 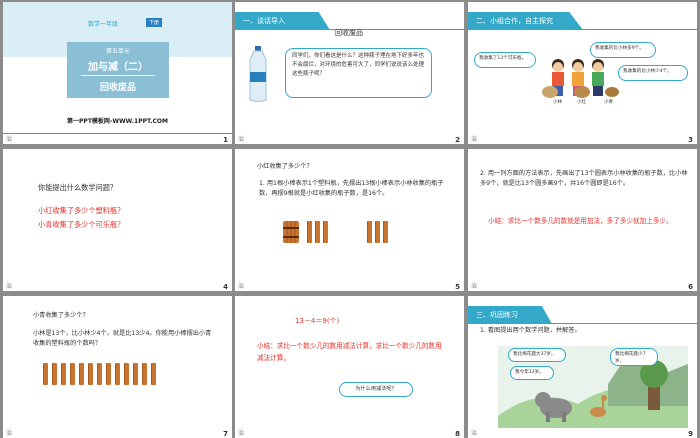 I want to click on slide-number: 8, so click(x=457, y=434).